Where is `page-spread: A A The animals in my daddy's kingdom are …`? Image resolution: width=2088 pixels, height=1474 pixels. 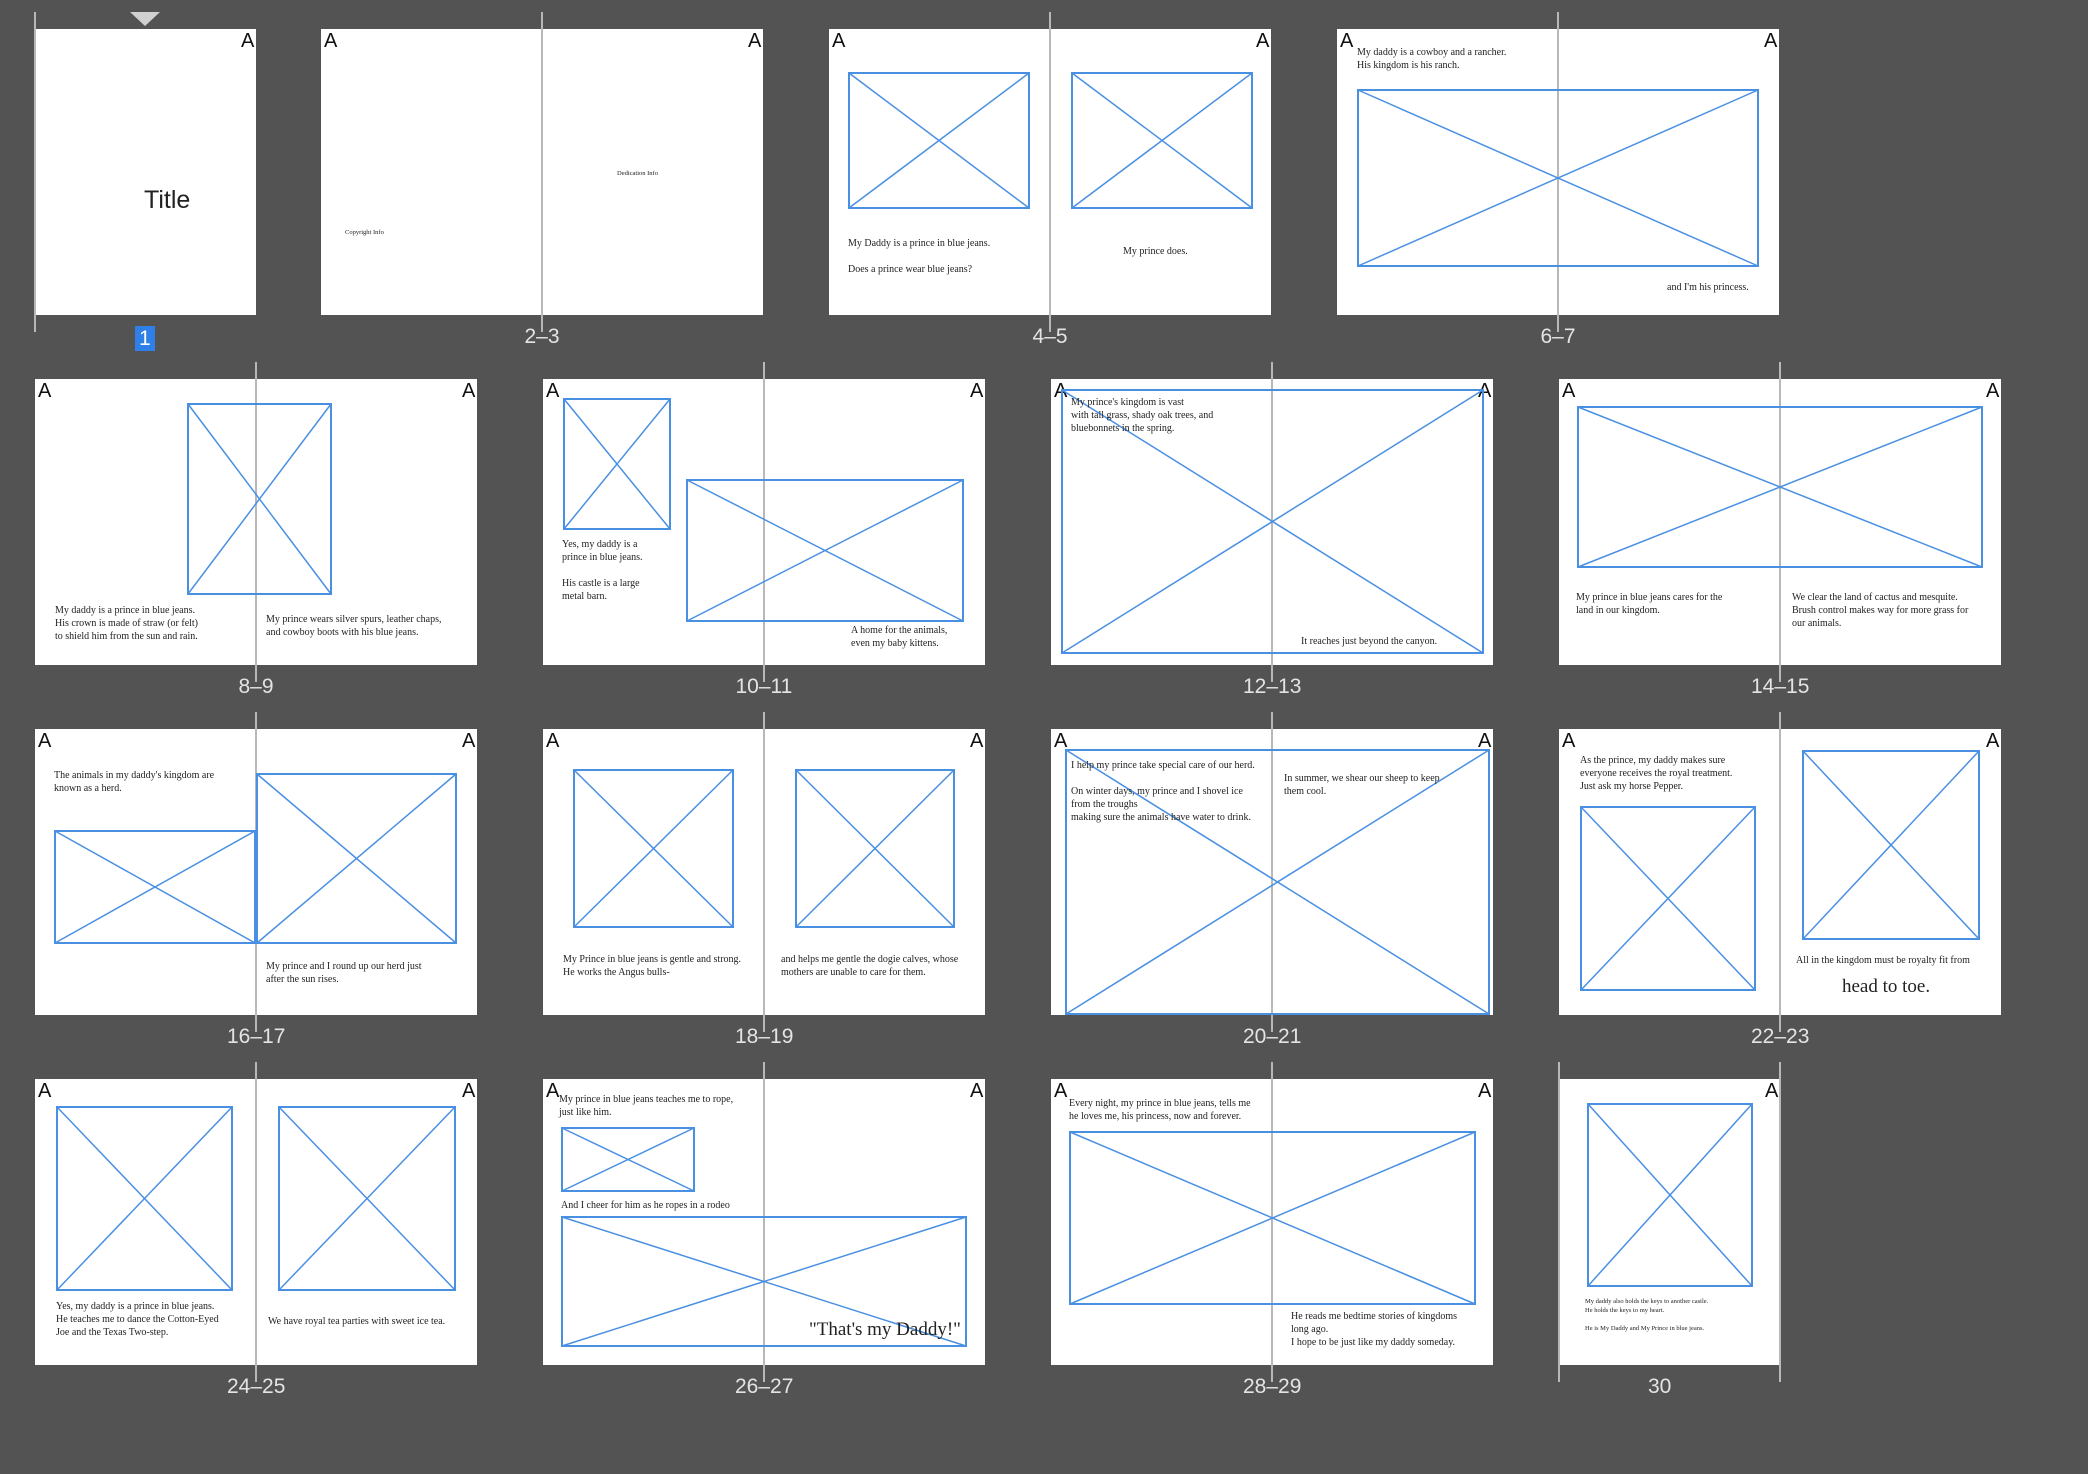 page-spread: A A The animals in my daddy's kingdom are … is located at coordinates (256, 879).